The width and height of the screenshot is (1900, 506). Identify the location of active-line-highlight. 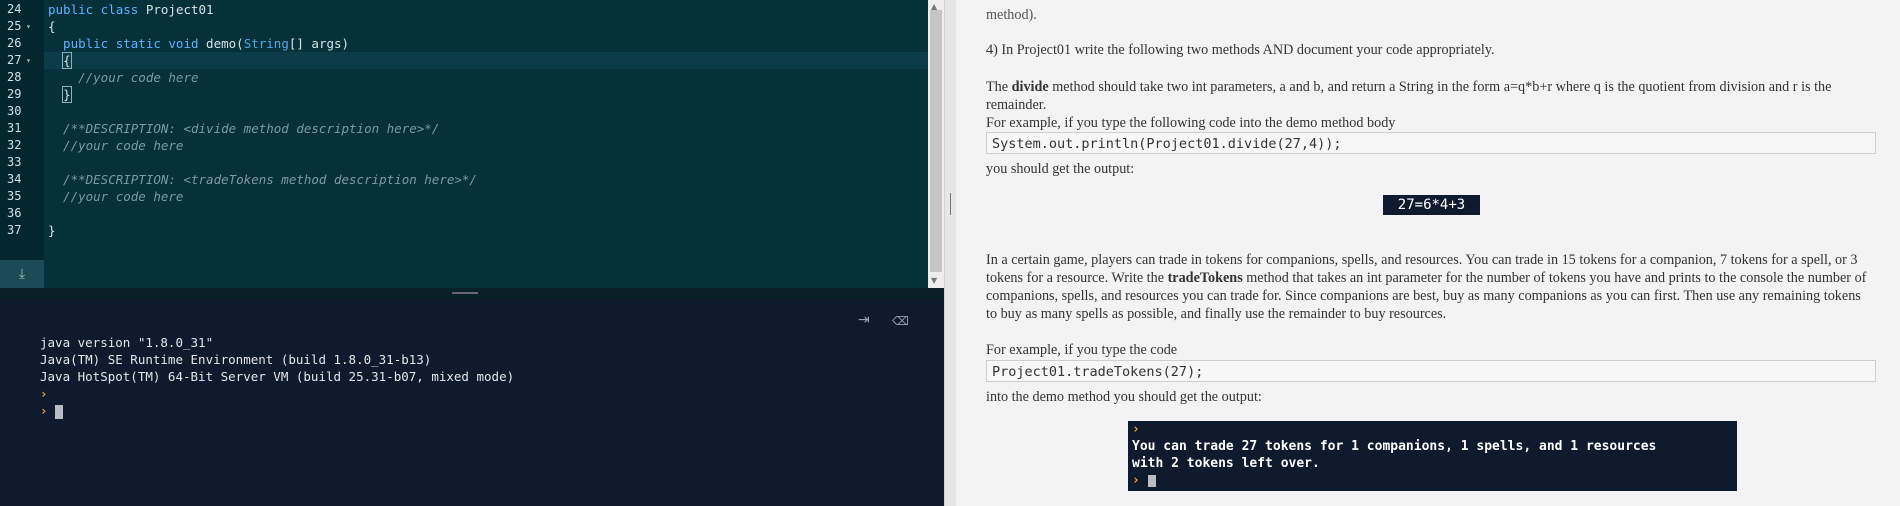
(486, 60).